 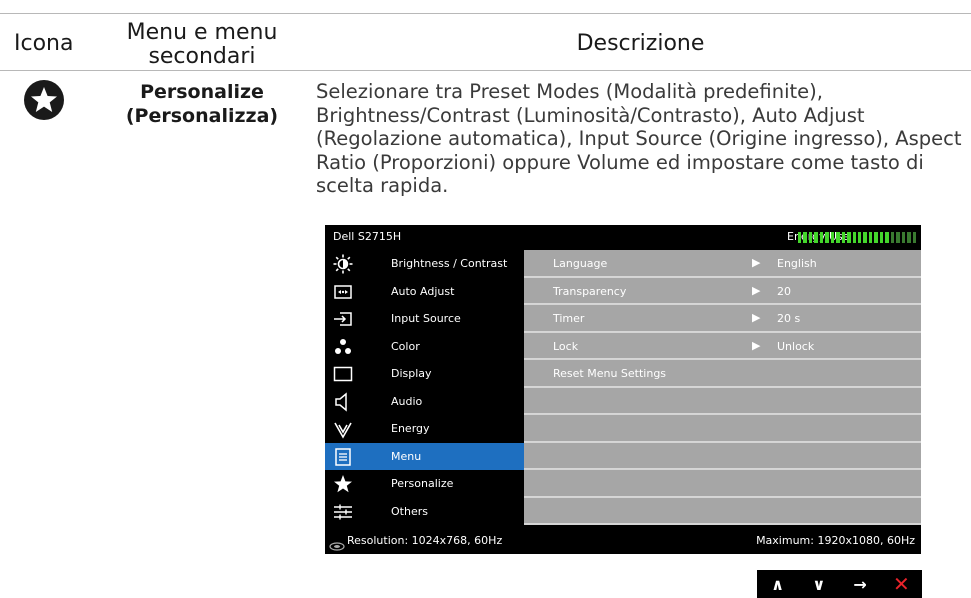 What do you see at coordinates (202, 104) in the screenshot?
I see `row-menu-name: Personalize (Personalizza)` at bounding box center [202, 104].